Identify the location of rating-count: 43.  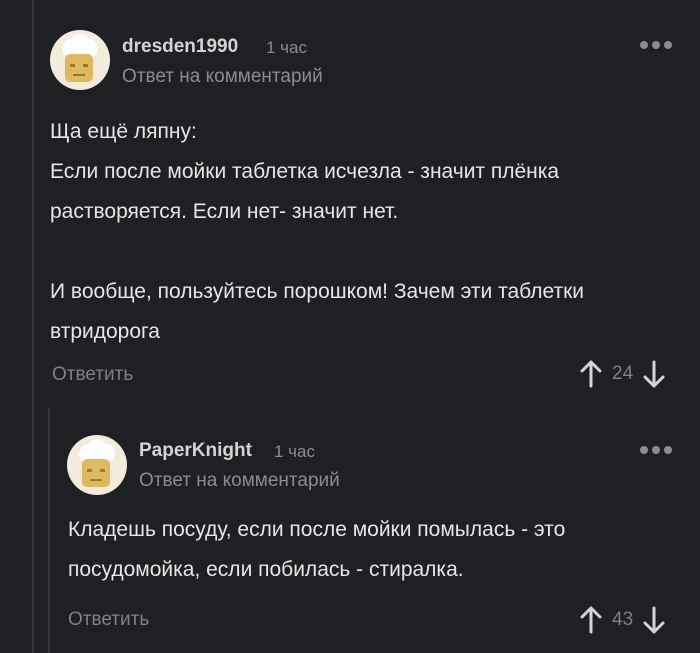
(623, 619).